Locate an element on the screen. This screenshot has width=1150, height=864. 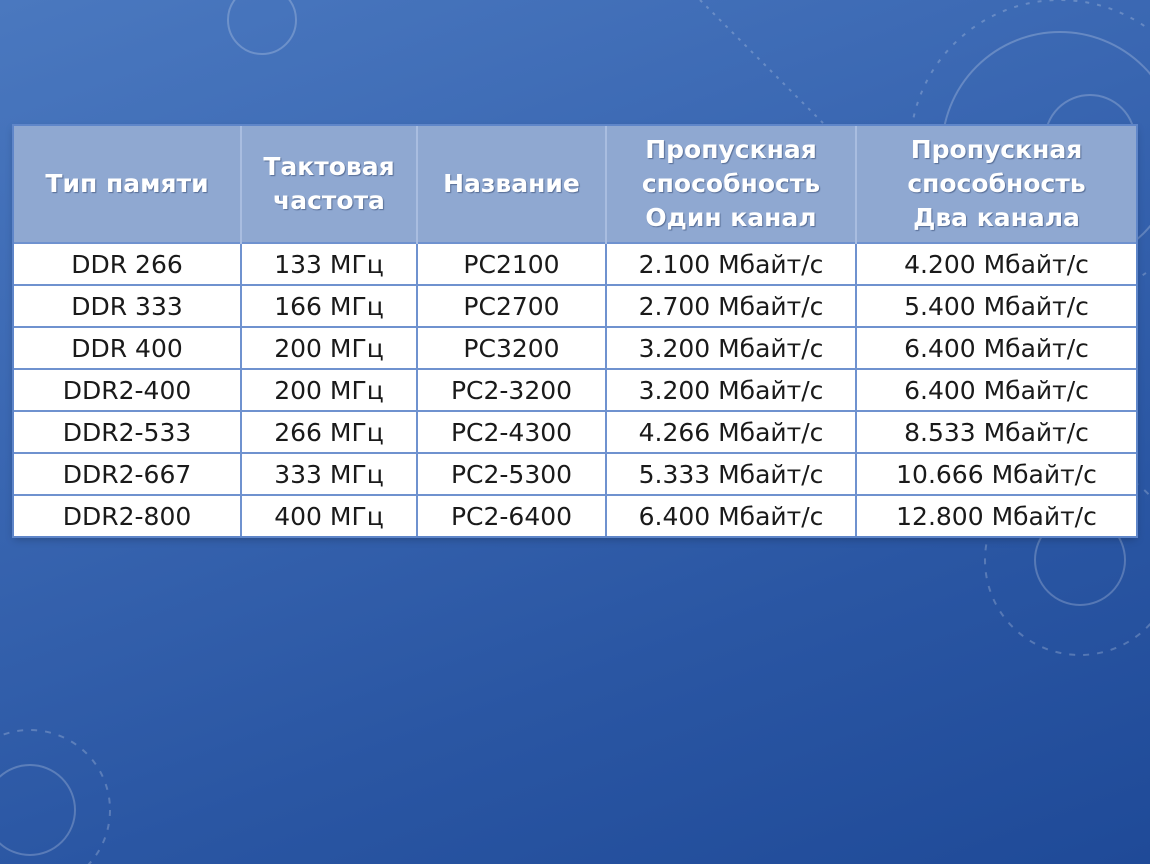
cell-clock-frequency: 166 МГц is located at coordinates (329, 305).